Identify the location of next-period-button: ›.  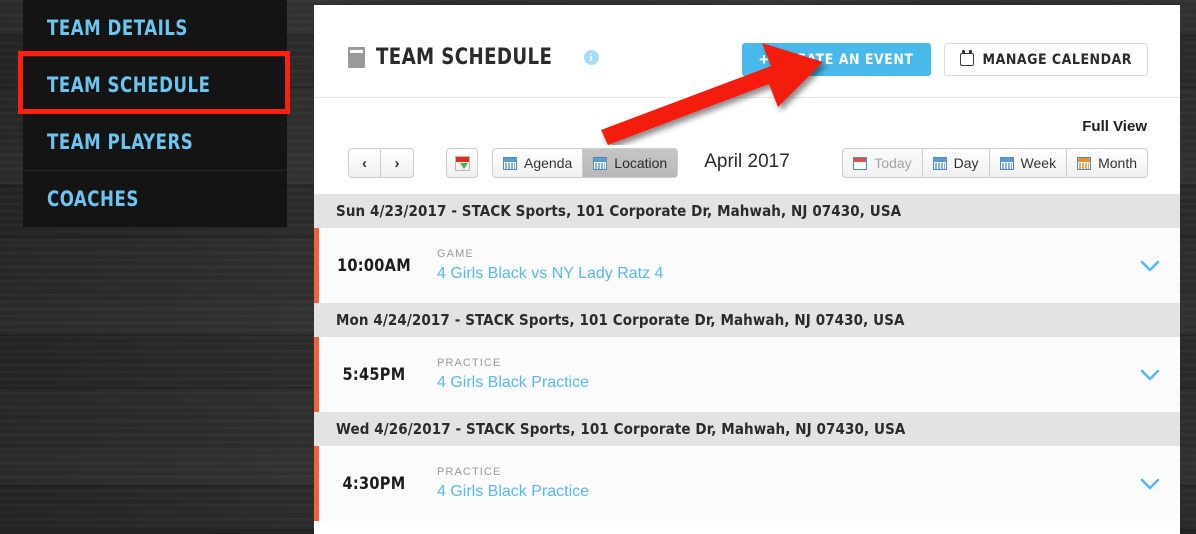
(397, 163).